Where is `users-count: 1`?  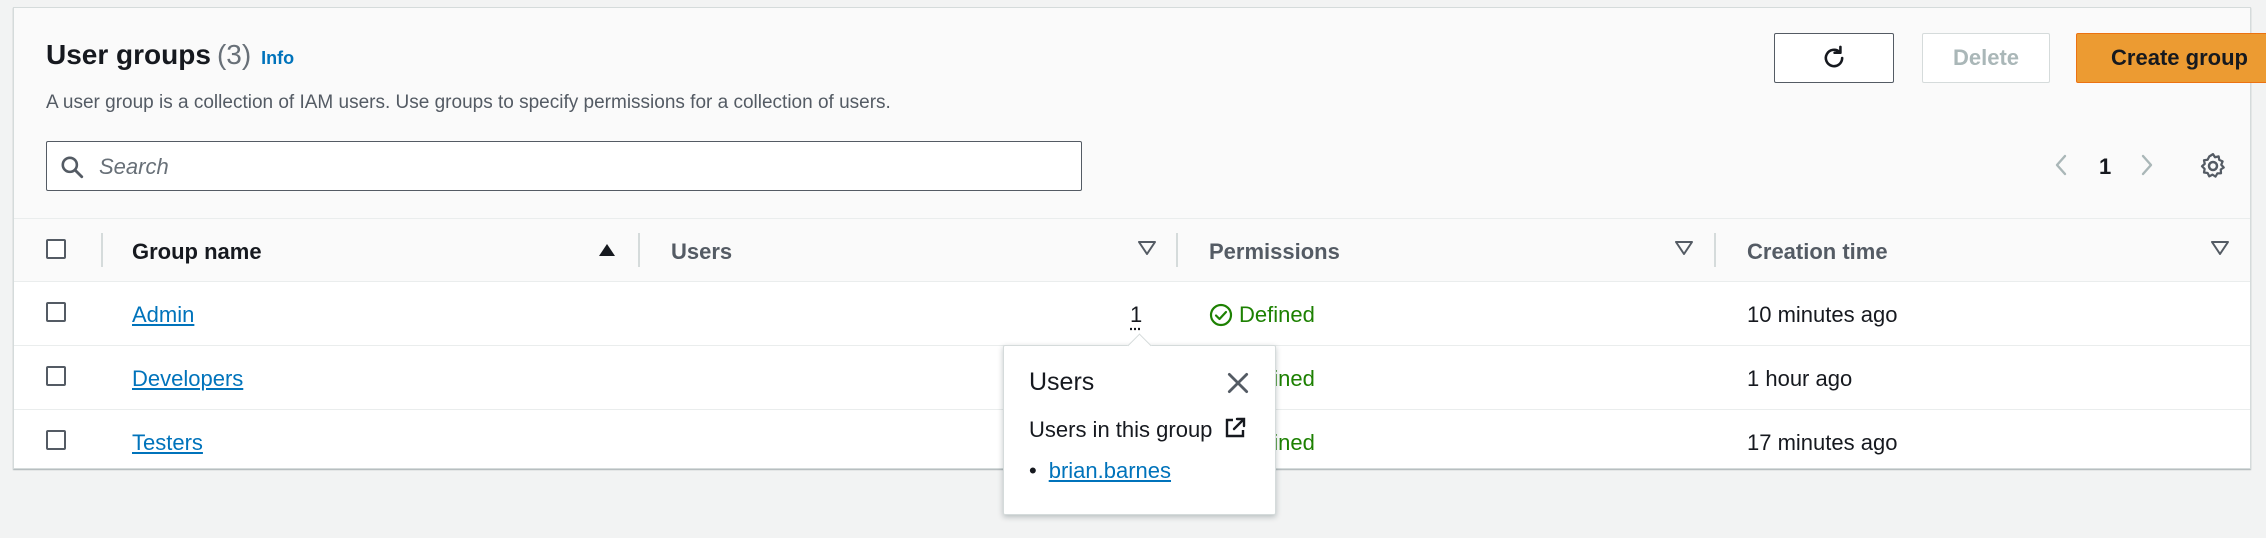
users-count: 1 is located at coordinates (1136, 315).